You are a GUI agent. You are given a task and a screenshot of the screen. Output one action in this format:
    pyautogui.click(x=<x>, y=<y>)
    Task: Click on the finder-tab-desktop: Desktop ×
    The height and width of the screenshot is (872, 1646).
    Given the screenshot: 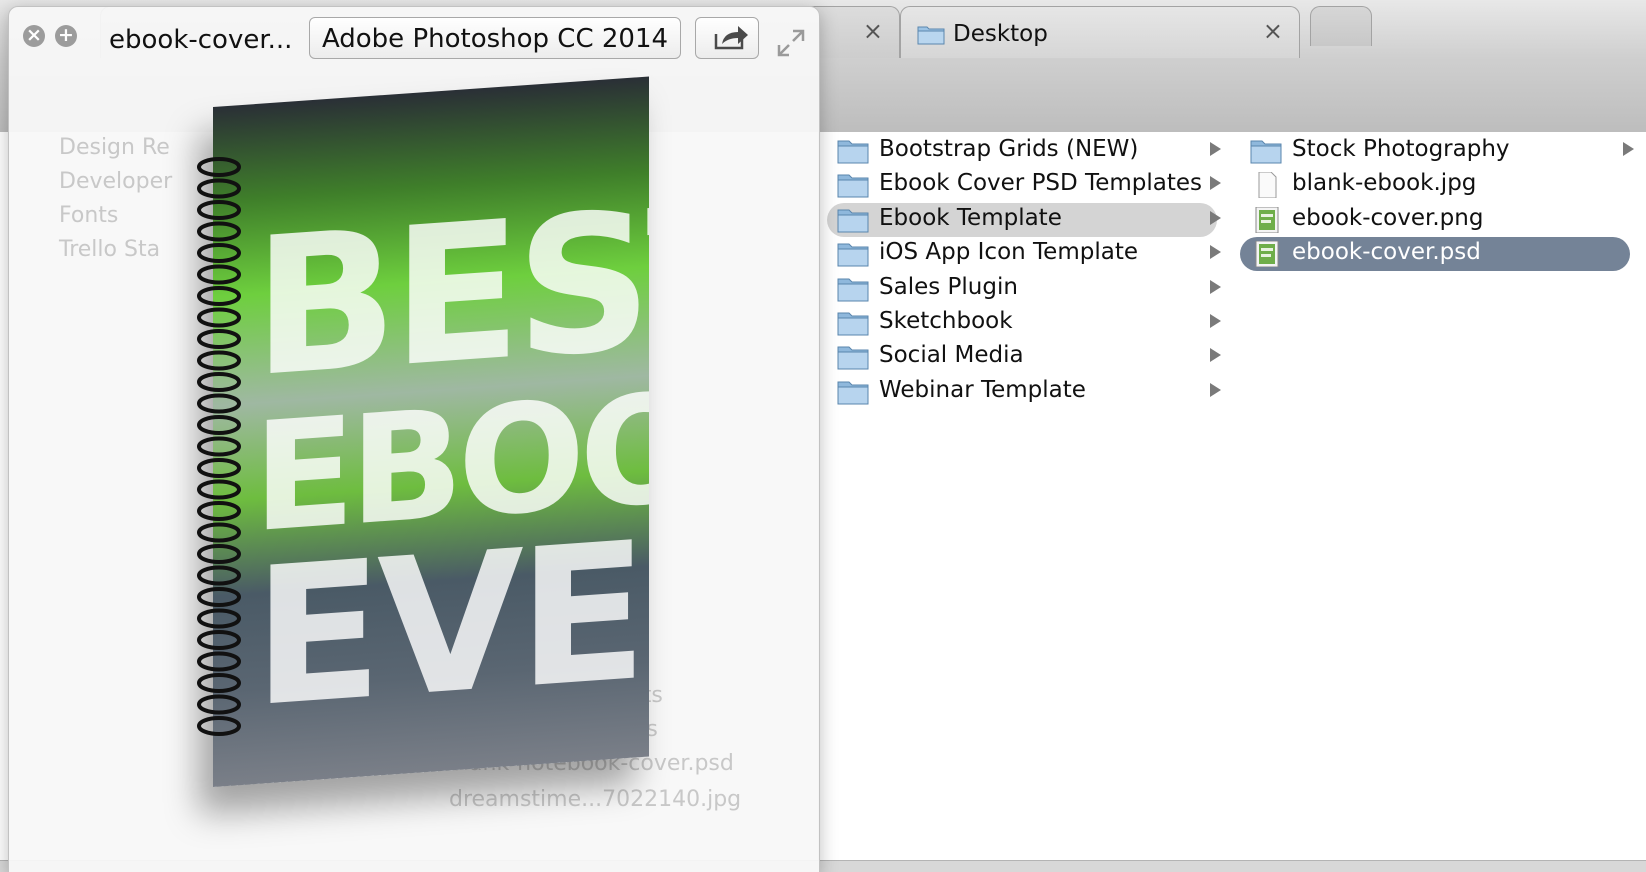 What is the action you would take?
    pyautogui.click(x=1100, y=32)
    